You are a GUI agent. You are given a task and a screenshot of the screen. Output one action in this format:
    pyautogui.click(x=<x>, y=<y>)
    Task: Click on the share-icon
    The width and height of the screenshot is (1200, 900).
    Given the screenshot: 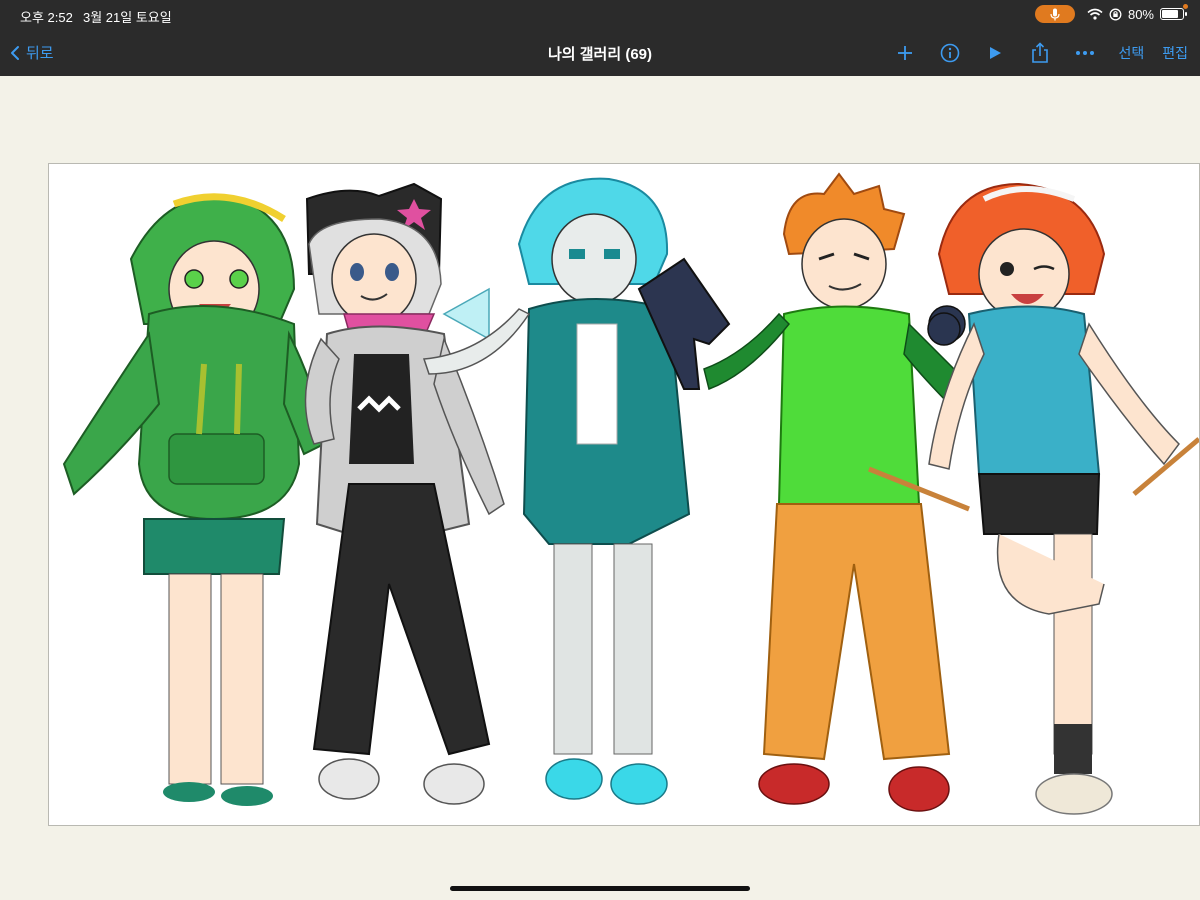 What is the action you would take?
    pyautogui.click(x=1040, y=53)
    